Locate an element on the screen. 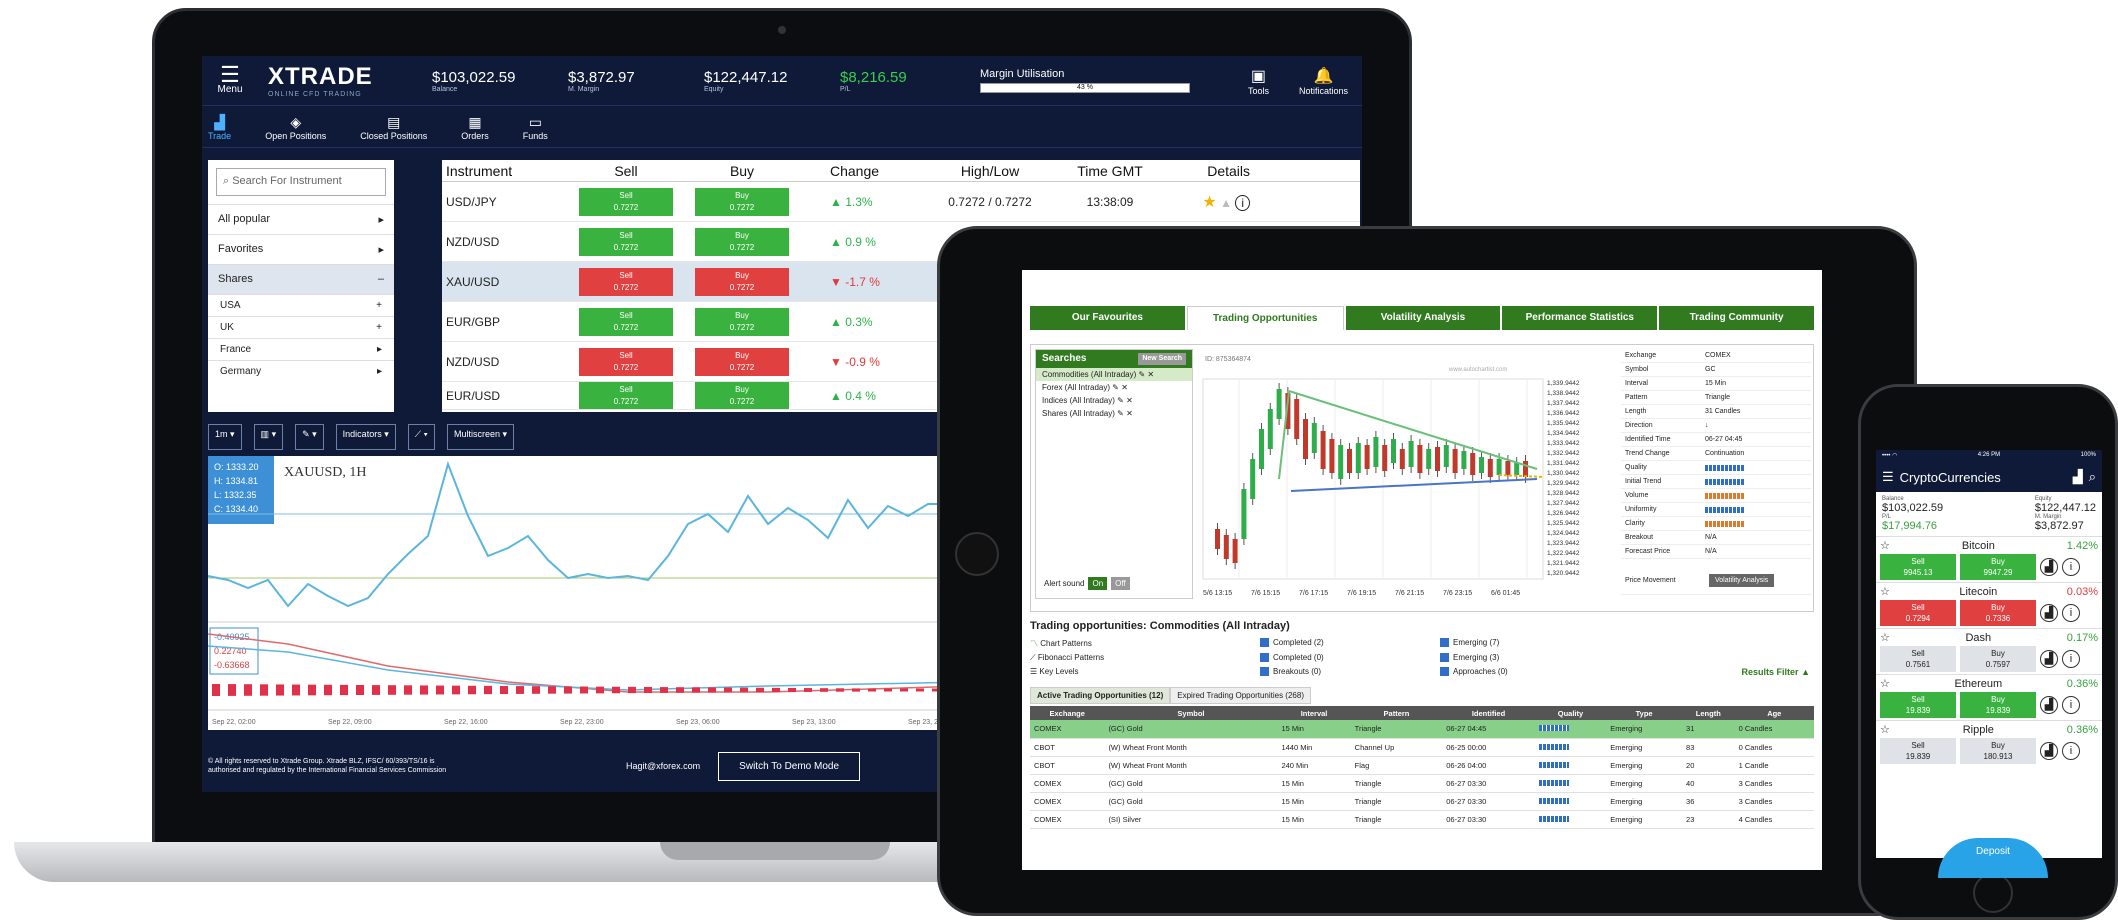 This screenshot has height=922, width=2118. new-search-button: New Search is located at coordinates (1162, 359).